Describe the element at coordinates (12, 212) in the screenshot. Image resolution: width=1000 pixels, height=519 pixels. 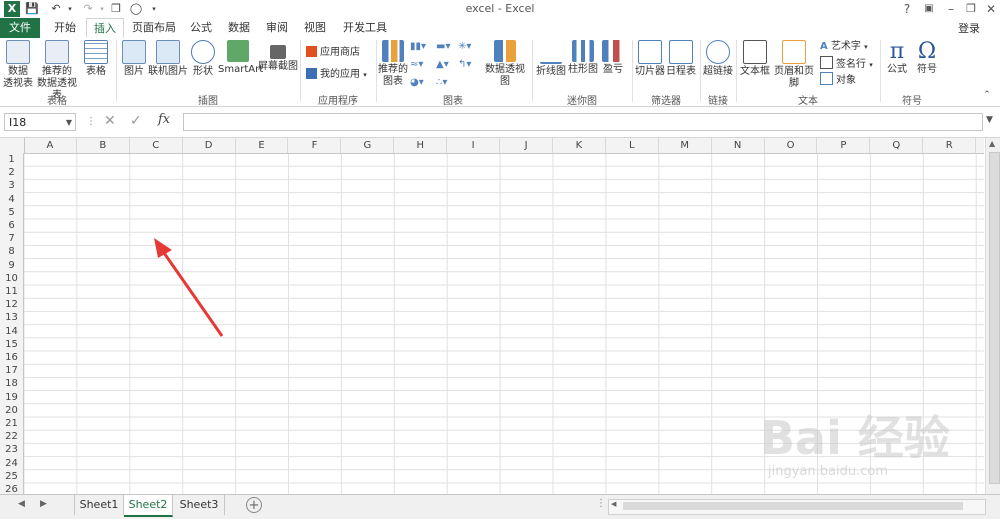
I see `row-header: 5` at that location.